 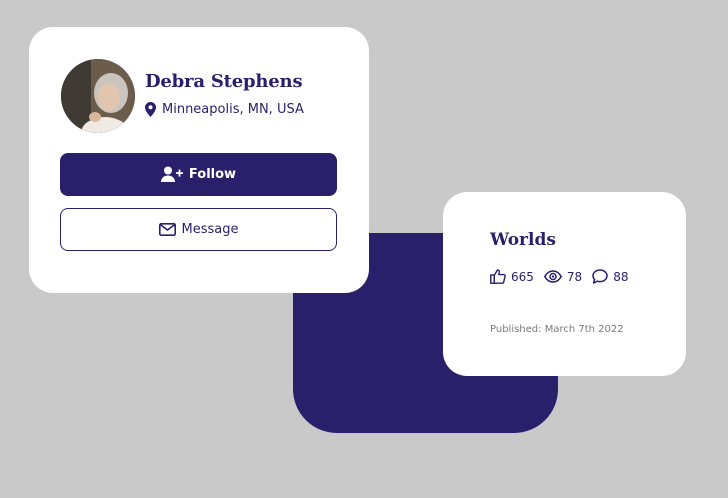 What do you see at coordinates (98, 96) in the screenshot?
I see `avatar` at bounding box center [98, 96].